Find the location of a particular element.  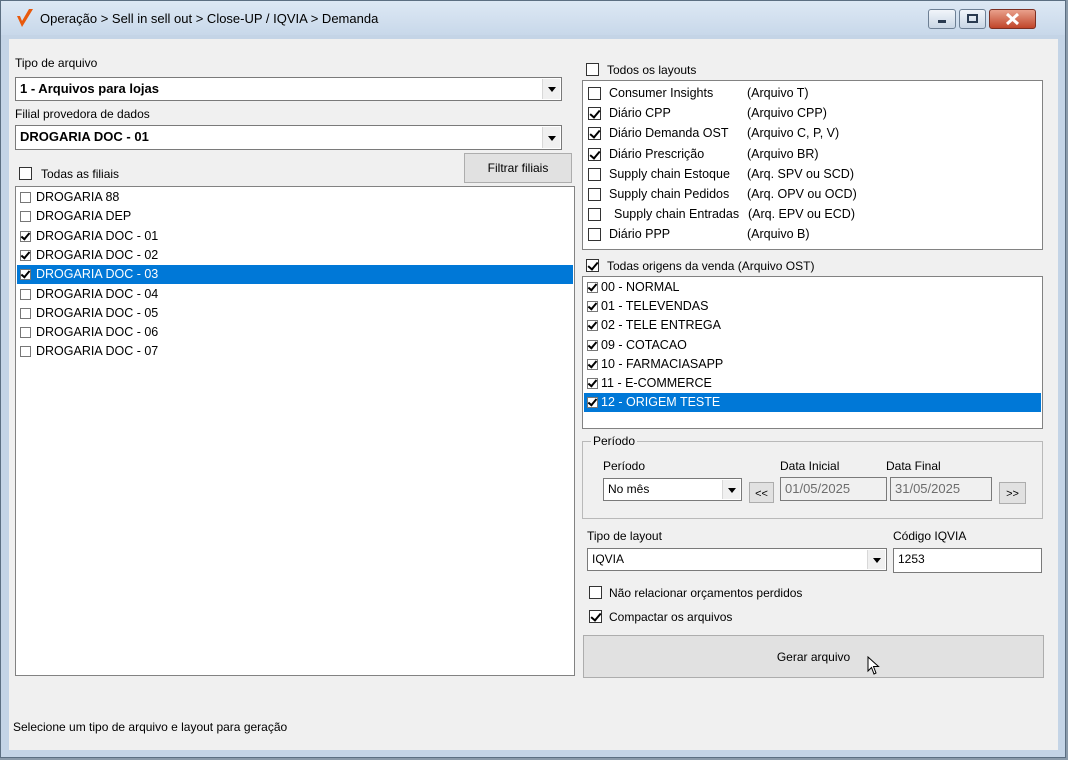

tipo-layout-select: IQVIA is located at coordinates (737, 559).